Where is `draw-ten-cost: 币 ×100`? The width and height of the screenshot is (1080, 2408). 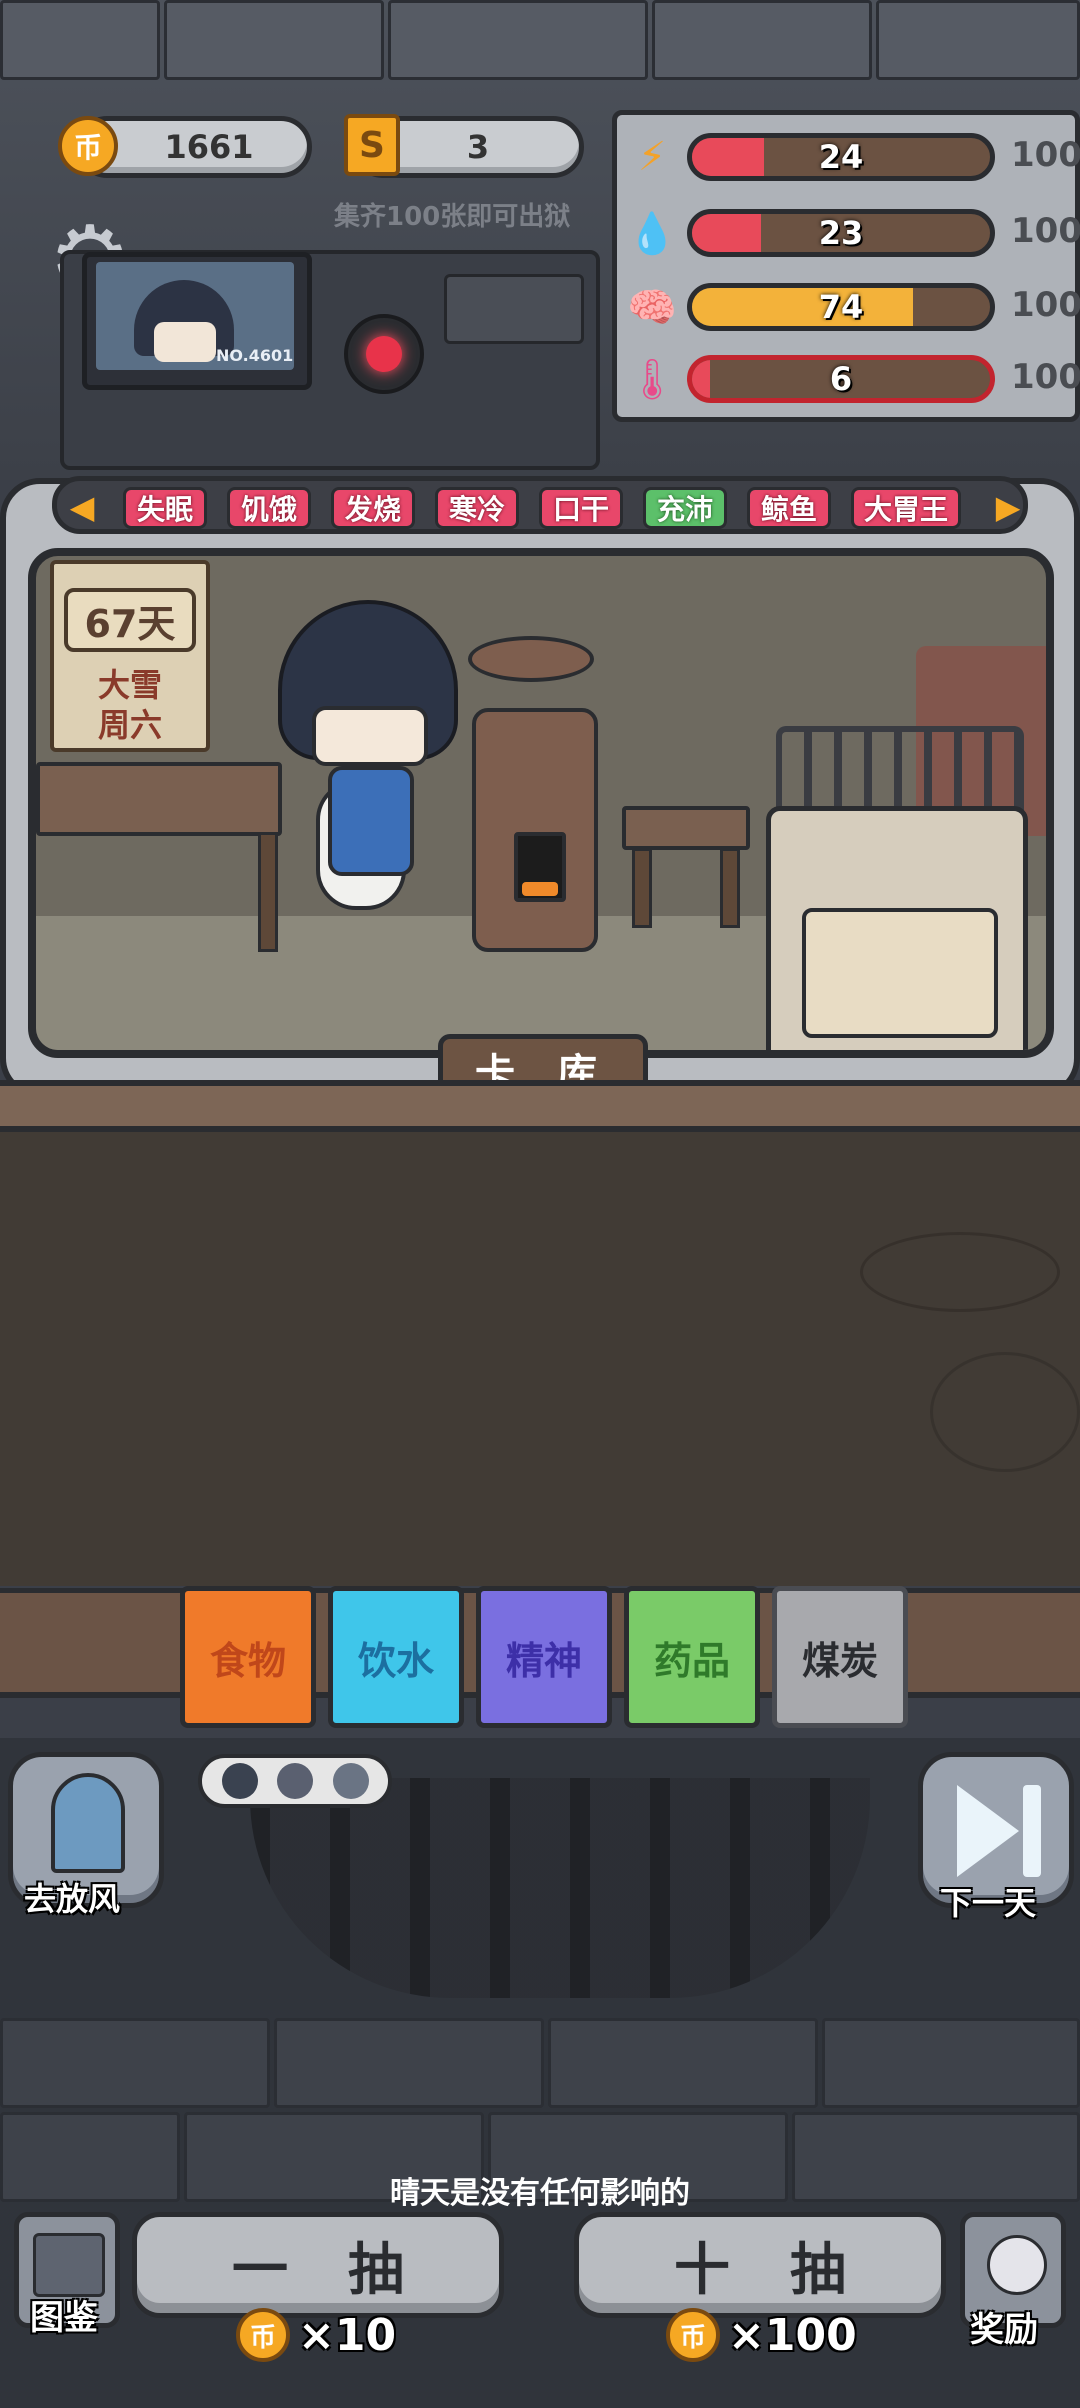
draw-ten-cost: 币 ×100 is located at coordinates (761, 2335).